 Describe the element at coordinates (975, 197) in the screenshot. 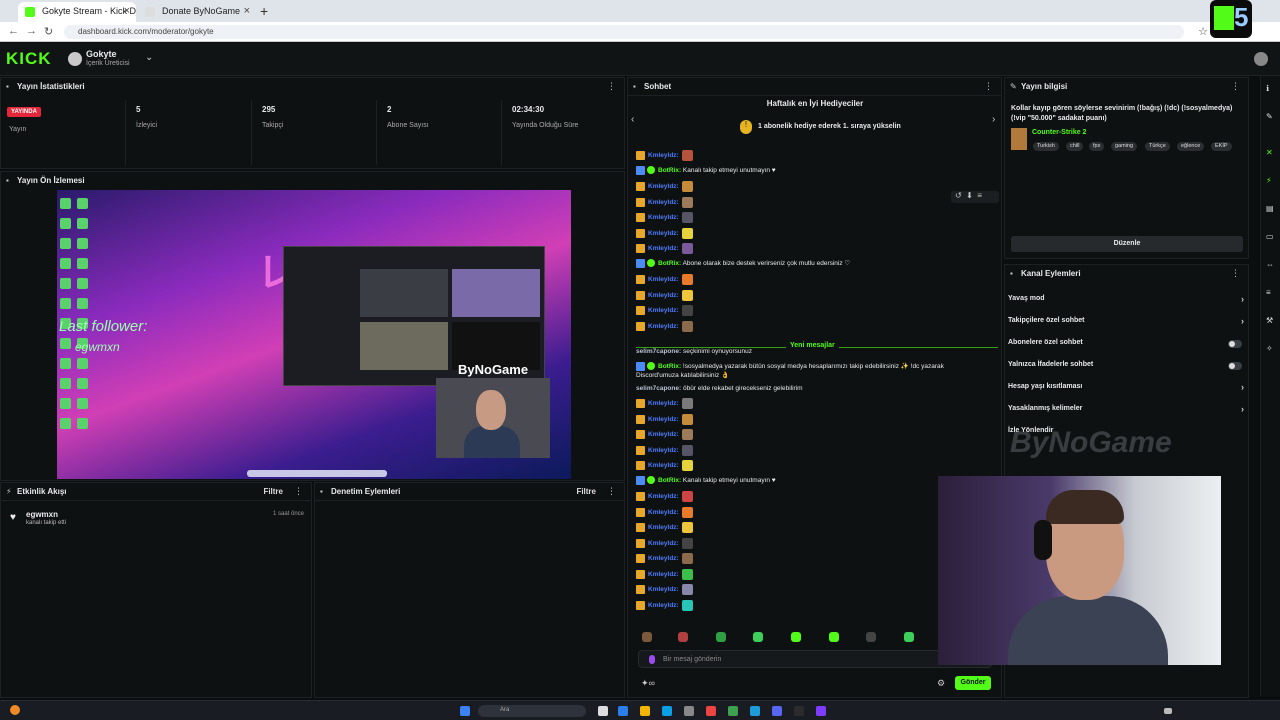

I see `message-actions: ↺ ⬇ ≡` at that location.